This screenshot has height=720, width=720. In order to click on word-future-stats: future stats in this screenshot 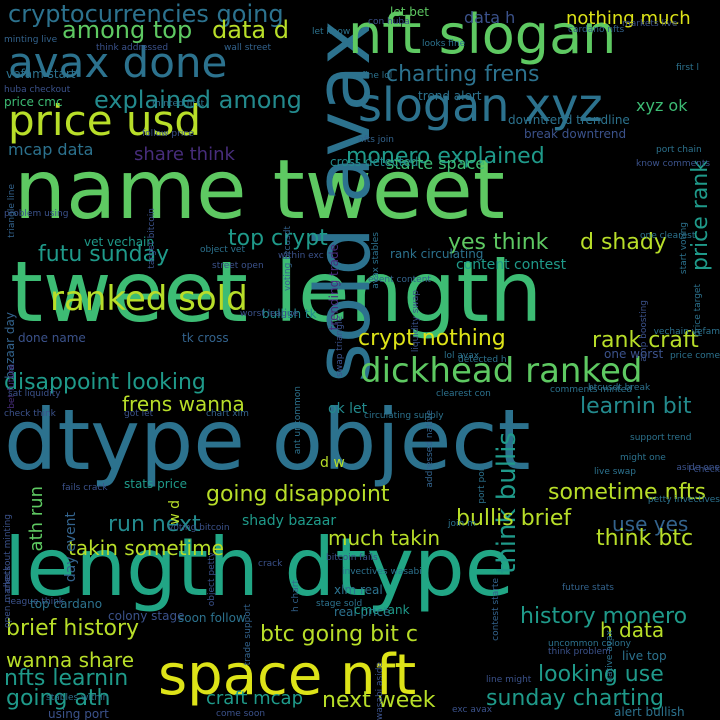, I will do `click(588, 588)`.